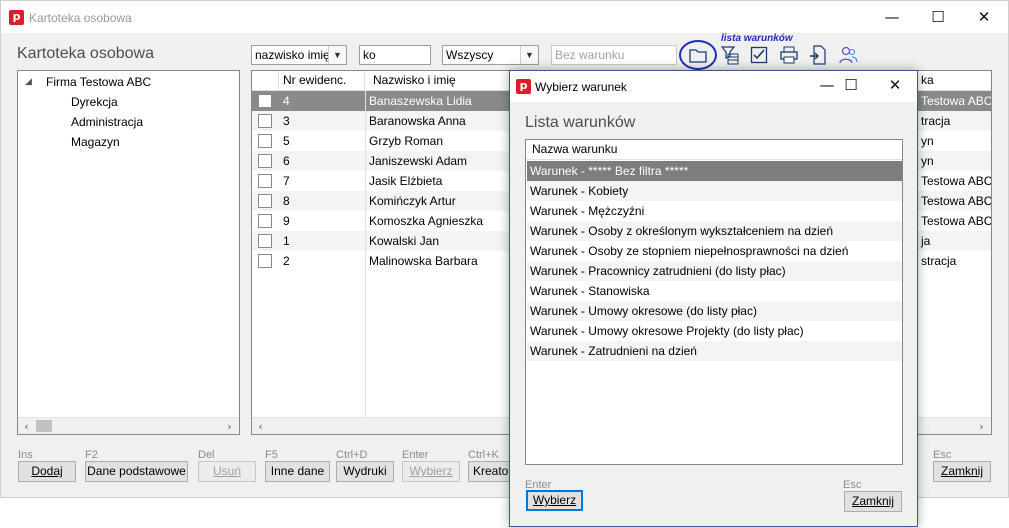 This screenshot has height=528, width=1009. Describe the element at coordinates (757, 38) in the screenshot. I see `annotation-label: lista warunków` at that location.